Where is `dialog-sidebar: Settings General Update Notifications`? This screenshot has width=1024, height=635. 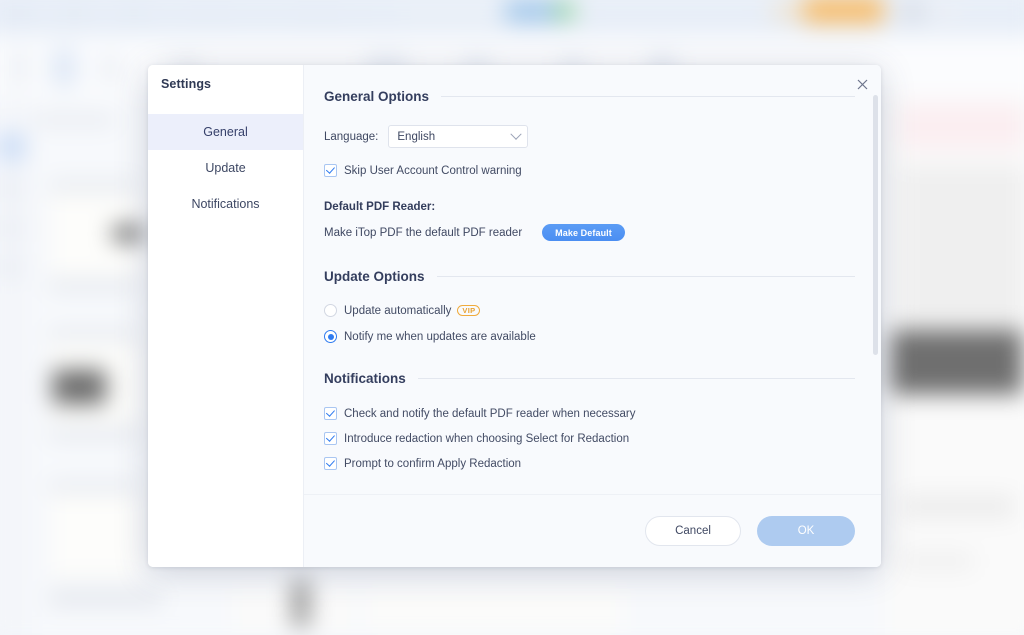 dialog-sidebar: Settings General Update Notifications is located at coordinates (226, 316).